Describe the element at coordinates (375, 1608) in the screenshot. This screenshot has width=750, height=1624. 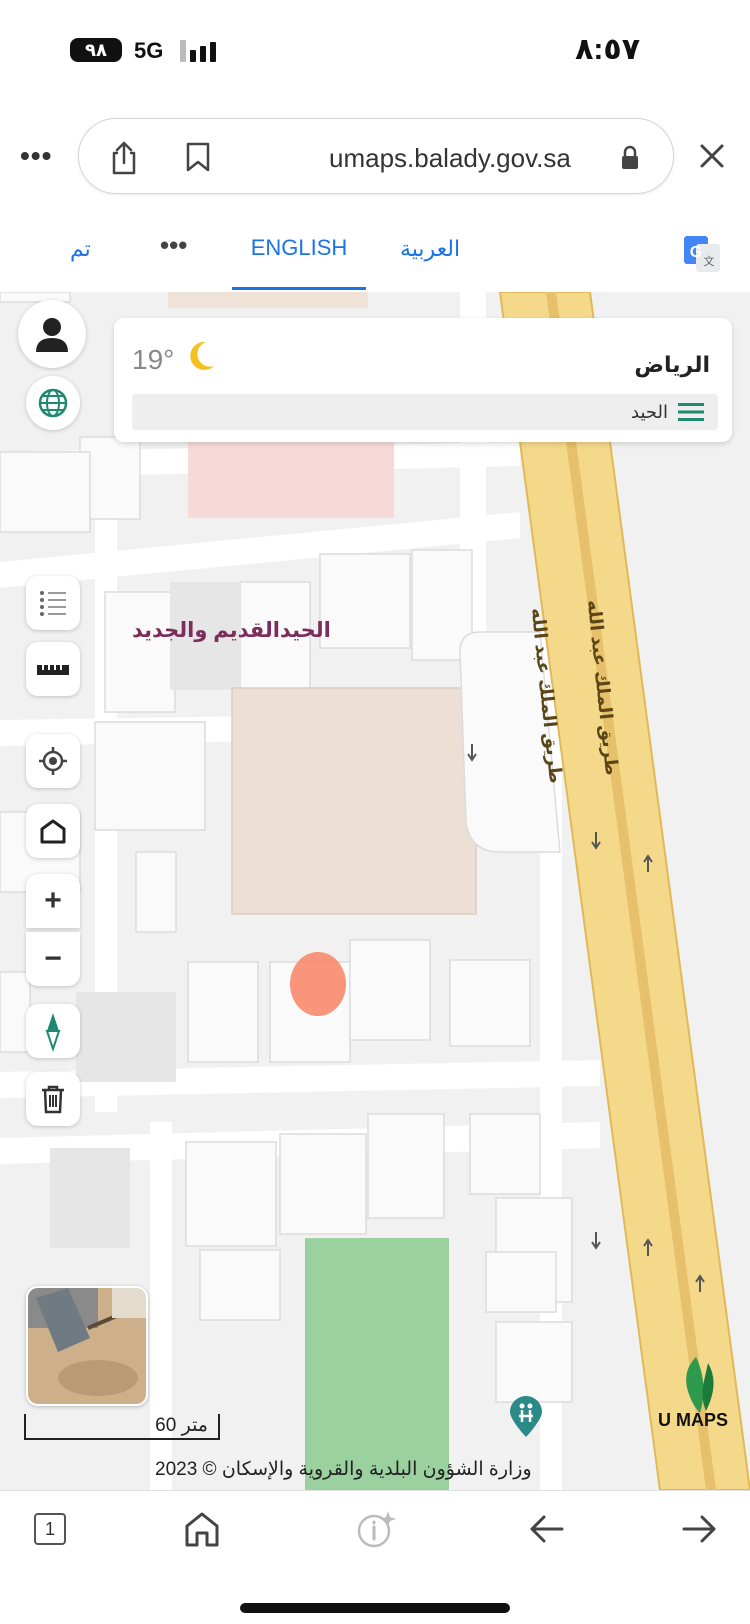
I see `home-indicator` at that location.